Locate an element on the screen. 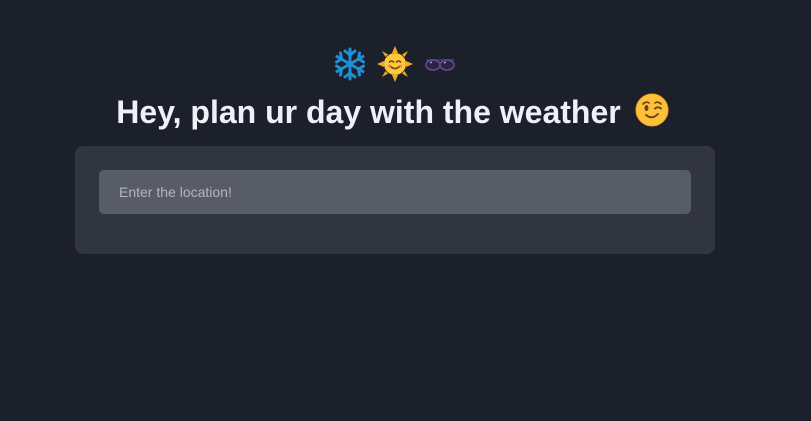 The width and height of the screenshot is (811, 421). title-row: Hey, plan ur day with the weather is located at coordinates (392, 112).